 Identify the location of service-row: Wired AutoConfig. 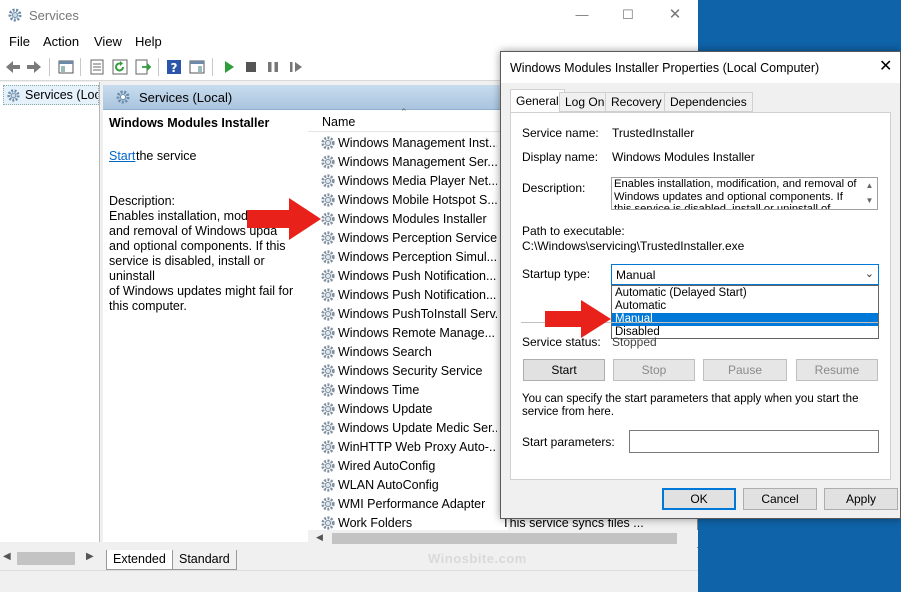
(404, 466).